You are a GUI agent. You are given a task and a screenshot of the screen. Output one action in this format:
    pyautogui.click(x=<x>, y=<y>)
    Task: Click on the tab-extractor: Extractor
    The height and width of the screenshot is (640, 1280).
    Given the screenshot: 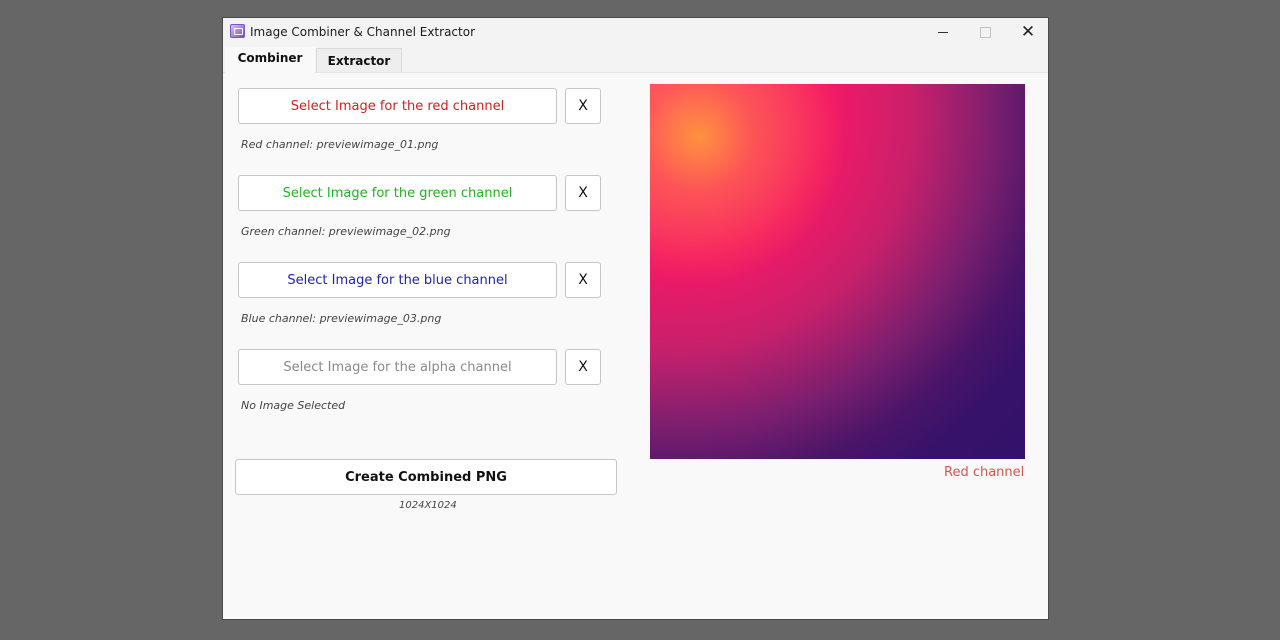 What is the action you would take?
    pyautogui.click(x=359, y=60)
    